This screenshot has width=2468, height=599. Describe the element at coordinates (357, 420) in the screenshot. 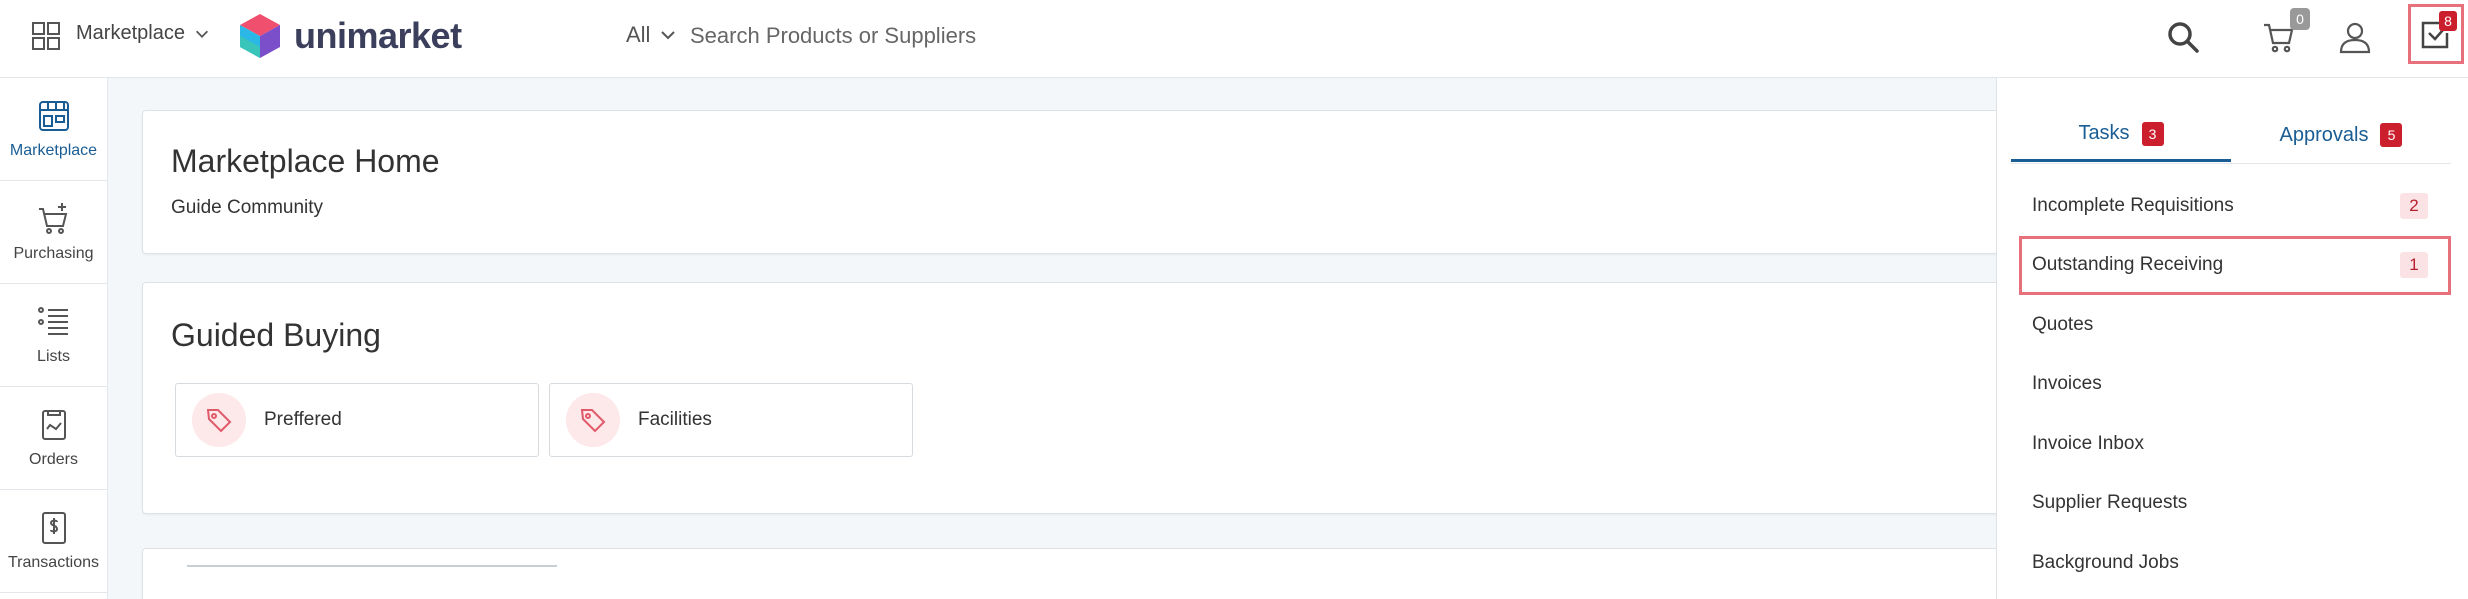

I see `guided-buying-tile-preffered: Preffered` at that location.